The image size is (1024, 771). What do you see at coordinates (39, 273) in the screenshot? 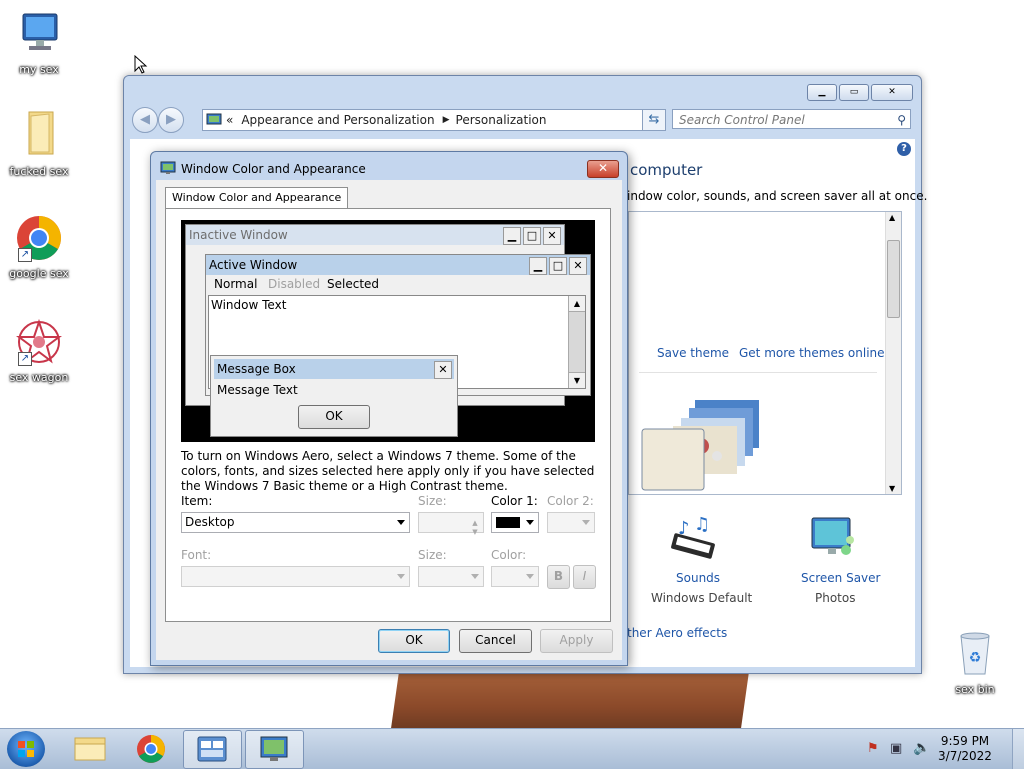
I see `desktop-icon-label: google sex` at bounding box center [39, 273].